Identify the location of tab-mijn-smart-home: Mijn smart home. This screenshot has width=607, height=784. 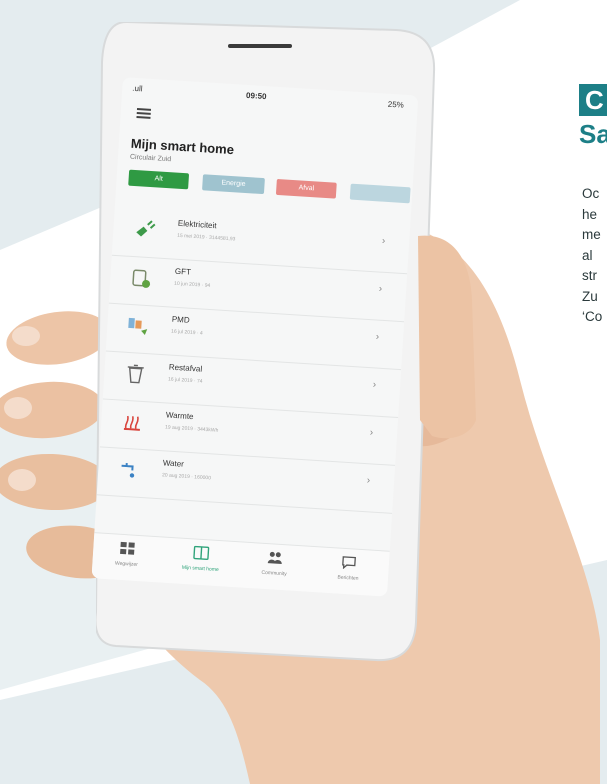
(201, 559).